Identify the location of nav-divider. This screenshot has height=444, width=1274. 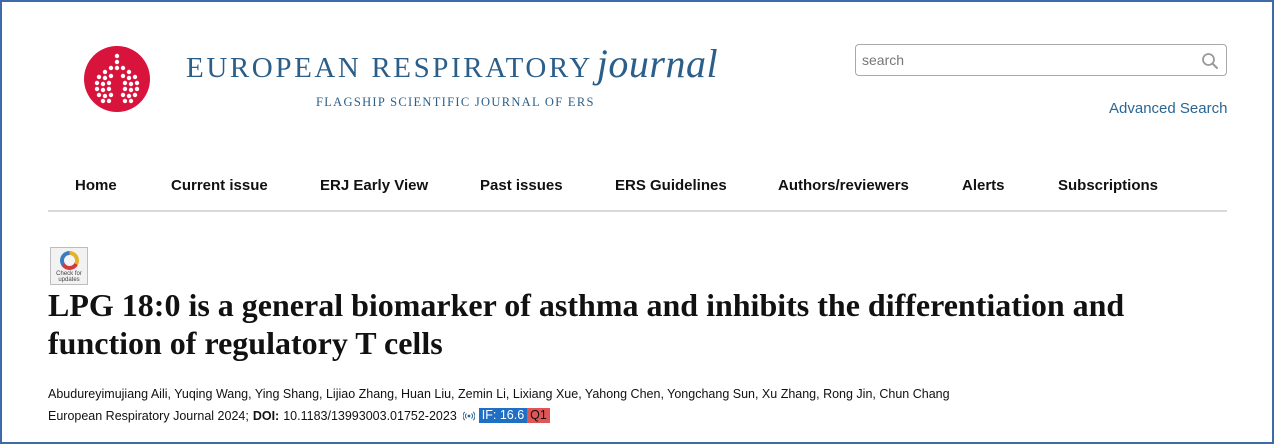
(637, 211).